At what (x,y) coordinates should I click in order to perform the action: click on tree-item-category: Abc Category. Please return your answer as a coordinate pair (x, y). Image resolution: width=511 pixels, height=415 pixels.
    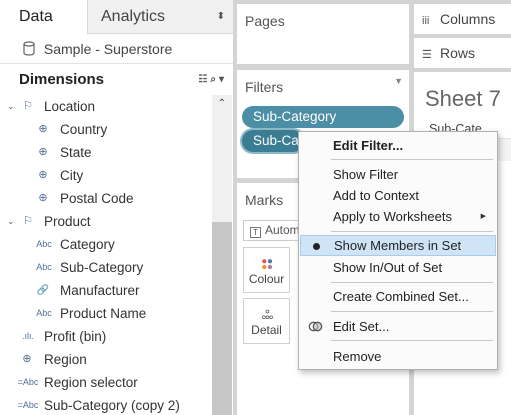
    Looking at the image, I should click on (106, 244).